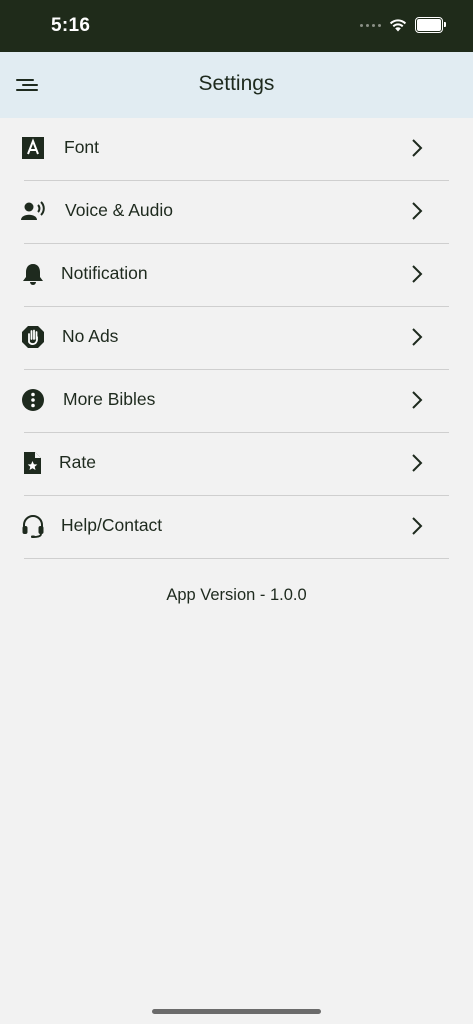  What do you see at coordinates (430, 25) in the screenshot?
I see `battery-icon` at bounding box center [430, 25].